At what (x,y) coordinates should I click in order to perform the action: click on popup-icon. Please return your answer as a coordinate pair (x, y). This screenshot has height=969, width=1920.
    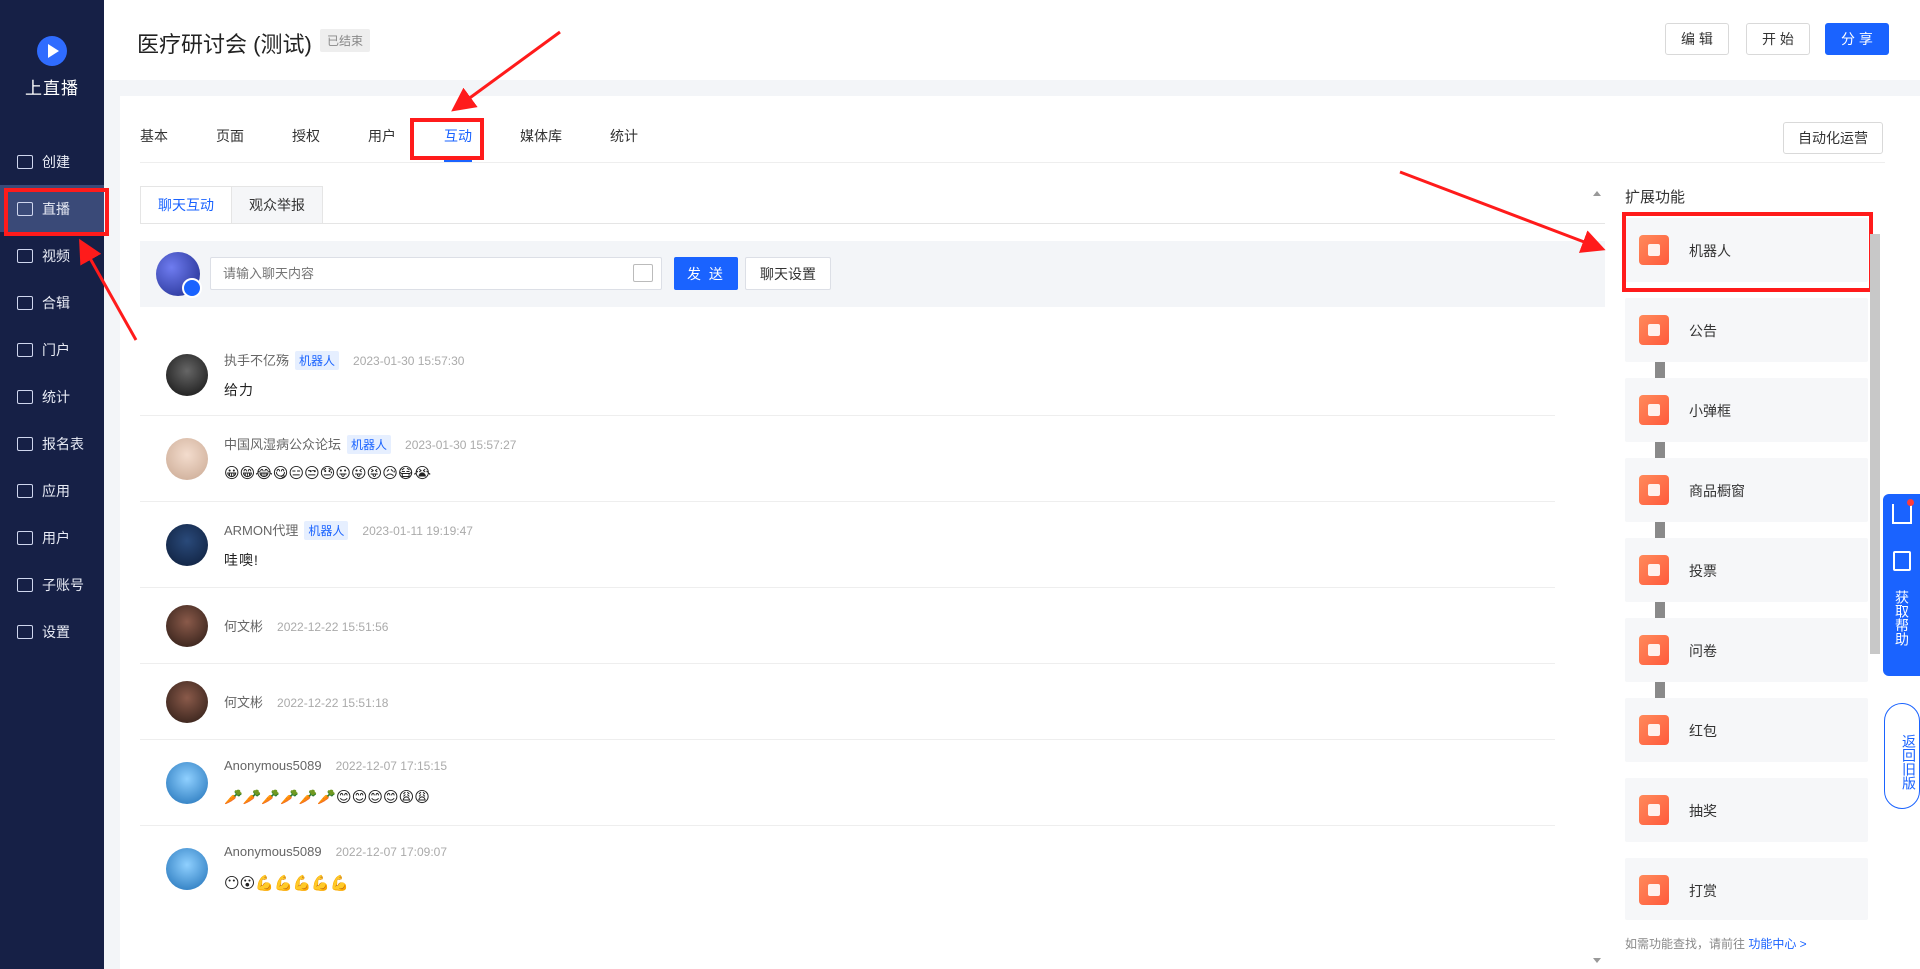
    Looking at the image, I should click on (1654, 410).